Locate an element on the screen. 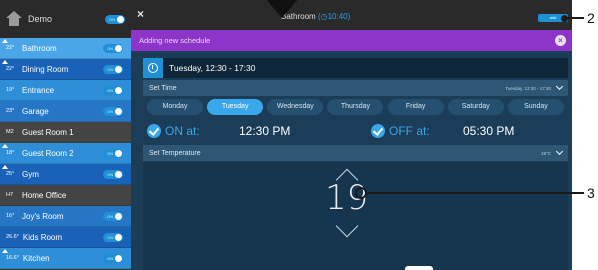 The height and width of the screenshot is (270, 598). on-off-times: ON at: 12:30 PM OFF at: 05:30 PM is located at coordinates (355, 131).